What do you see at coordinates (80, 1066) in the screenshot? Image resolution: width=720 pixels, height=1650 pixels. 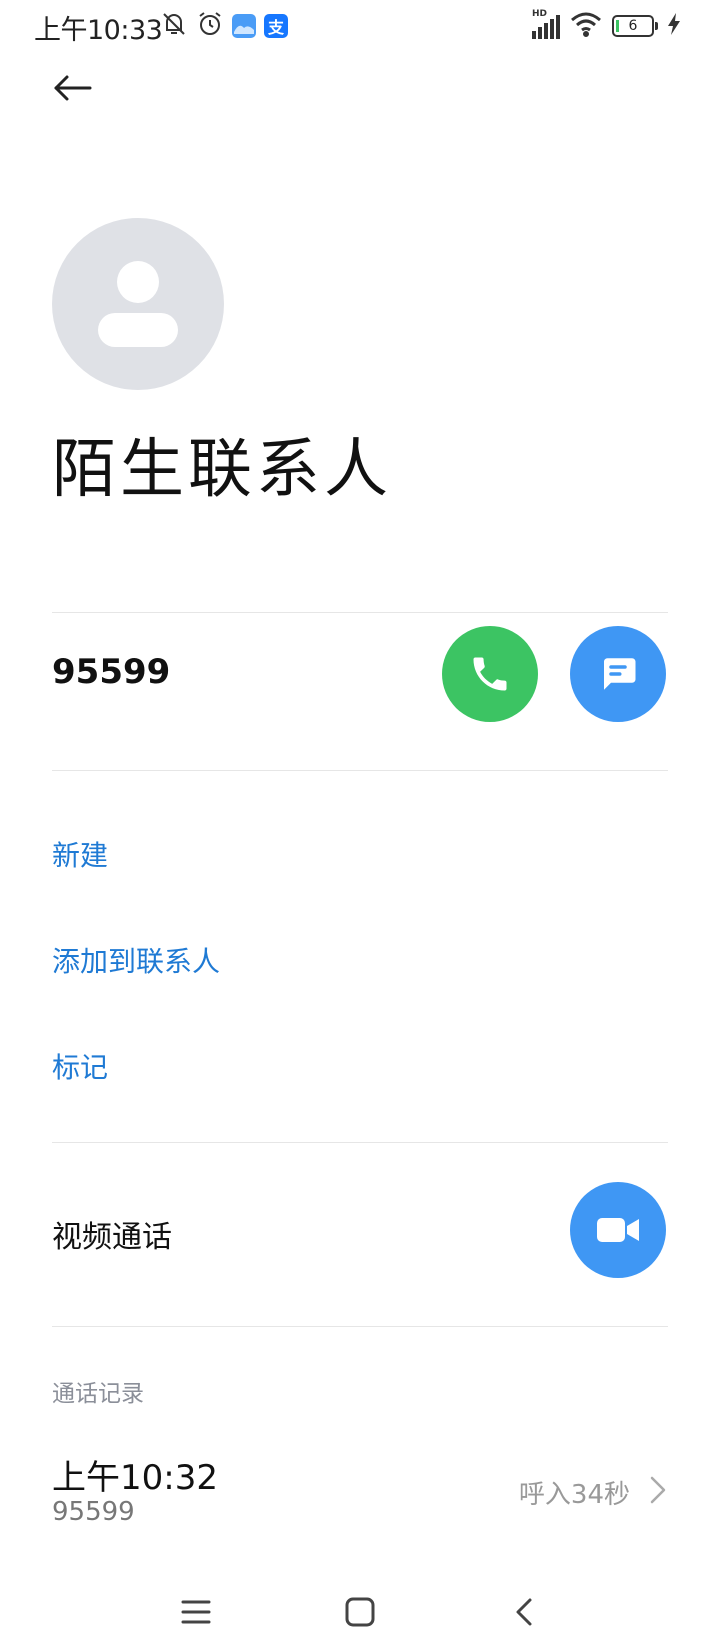 I see `mark-link: 标记` at bounding box center [80, 1066].